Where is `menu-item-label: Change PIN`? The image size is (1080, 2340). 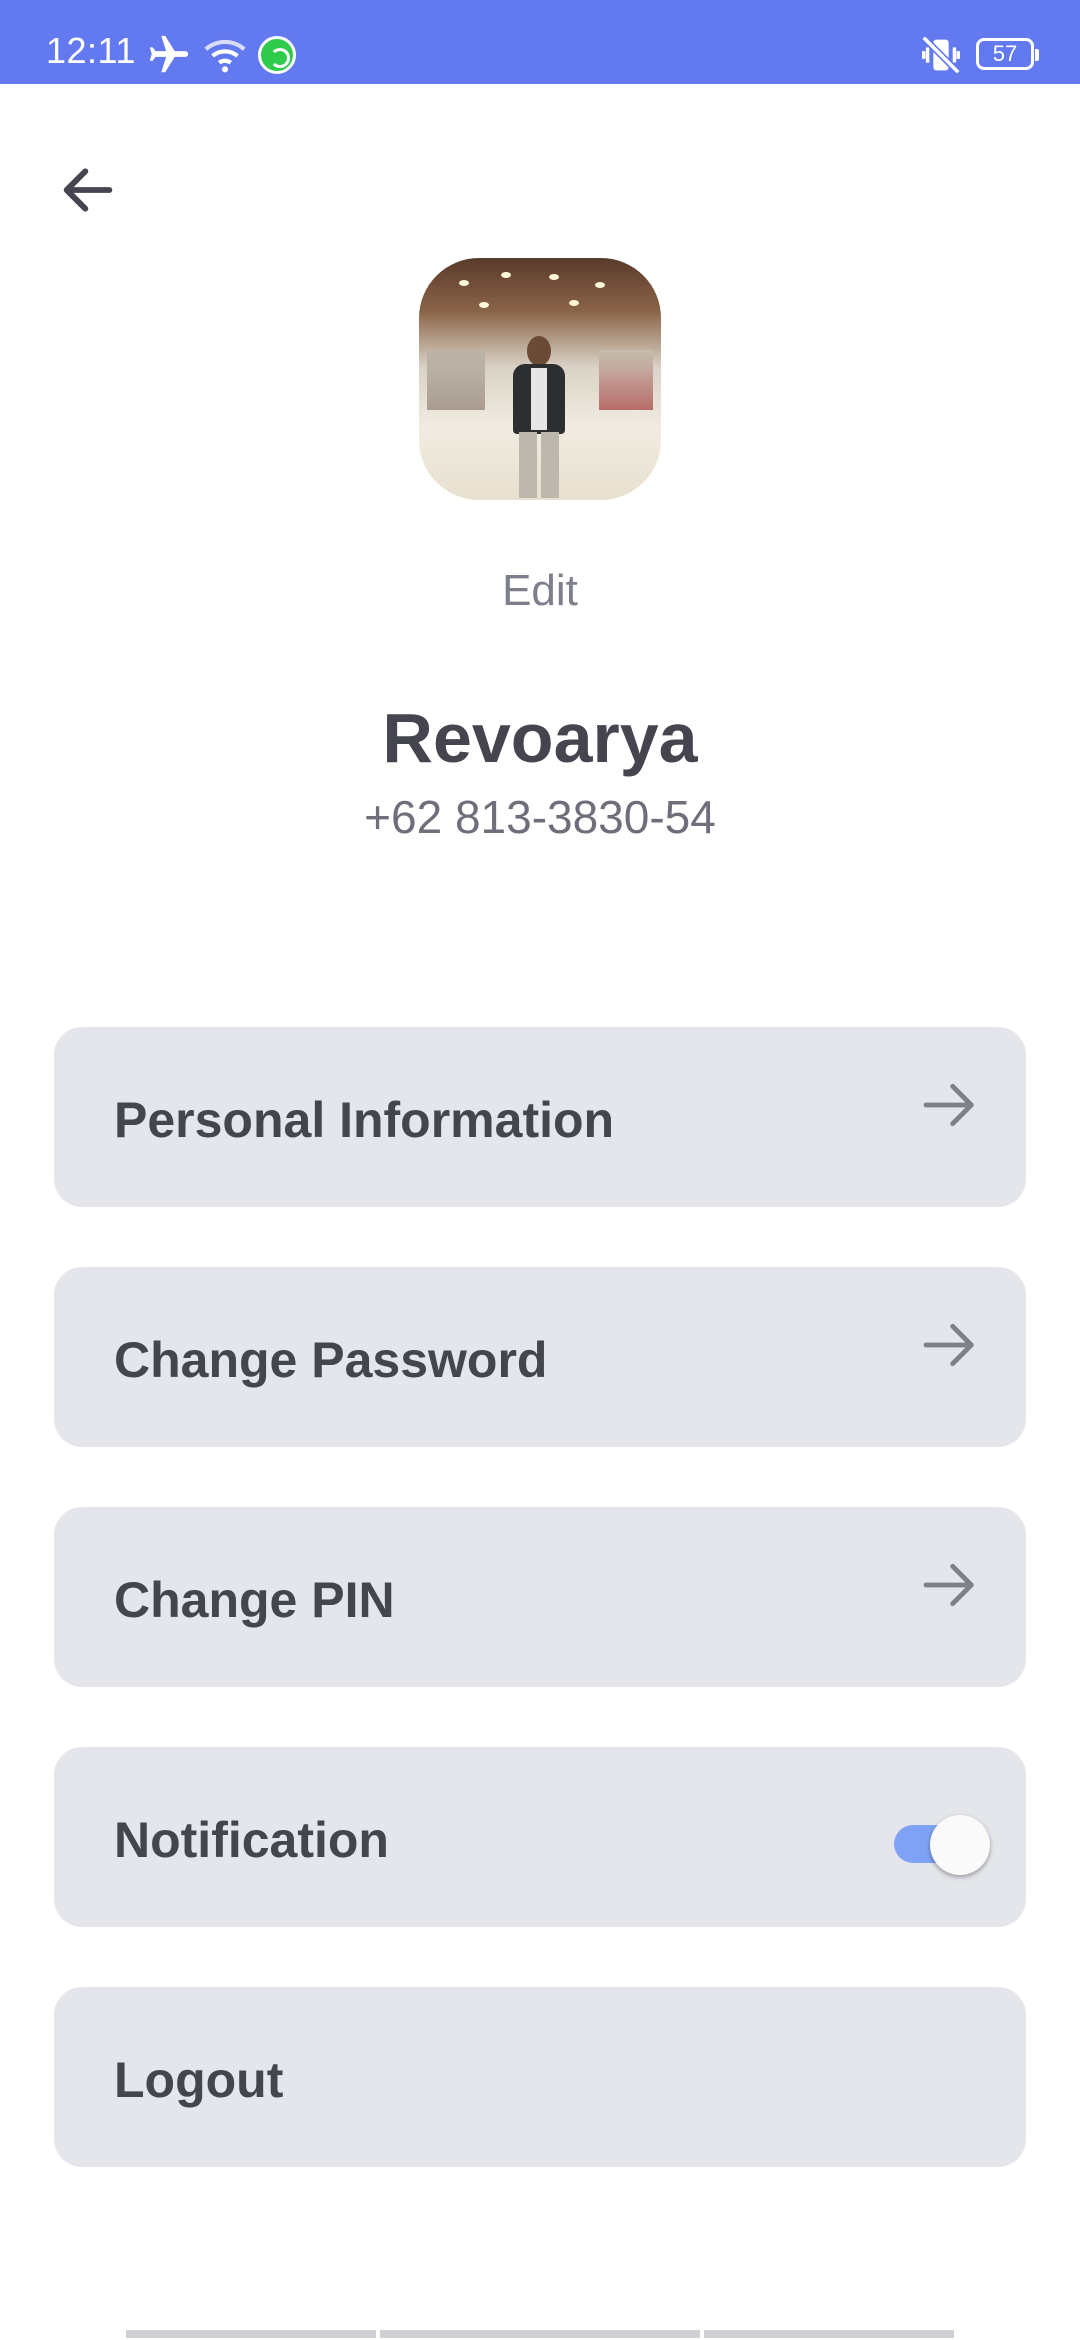 menu-item-label: Change PIN is located at coordinates (254, 1600).